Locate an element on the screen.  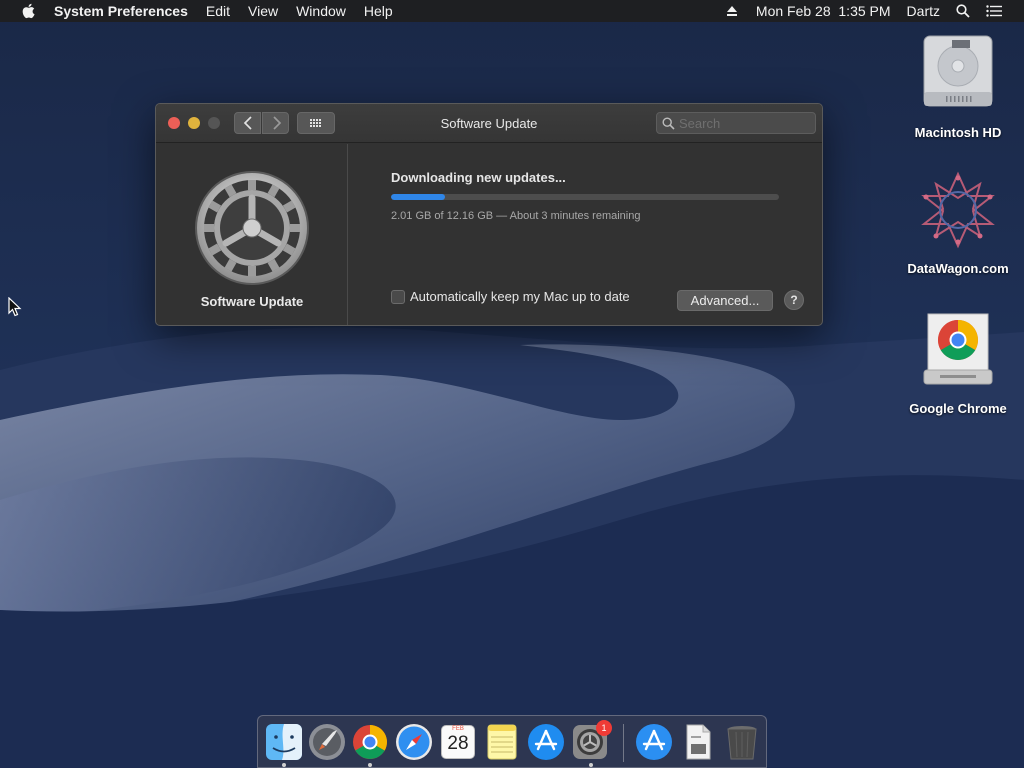
menu-app-name: System Preferences is located at coordinates (121, 11).